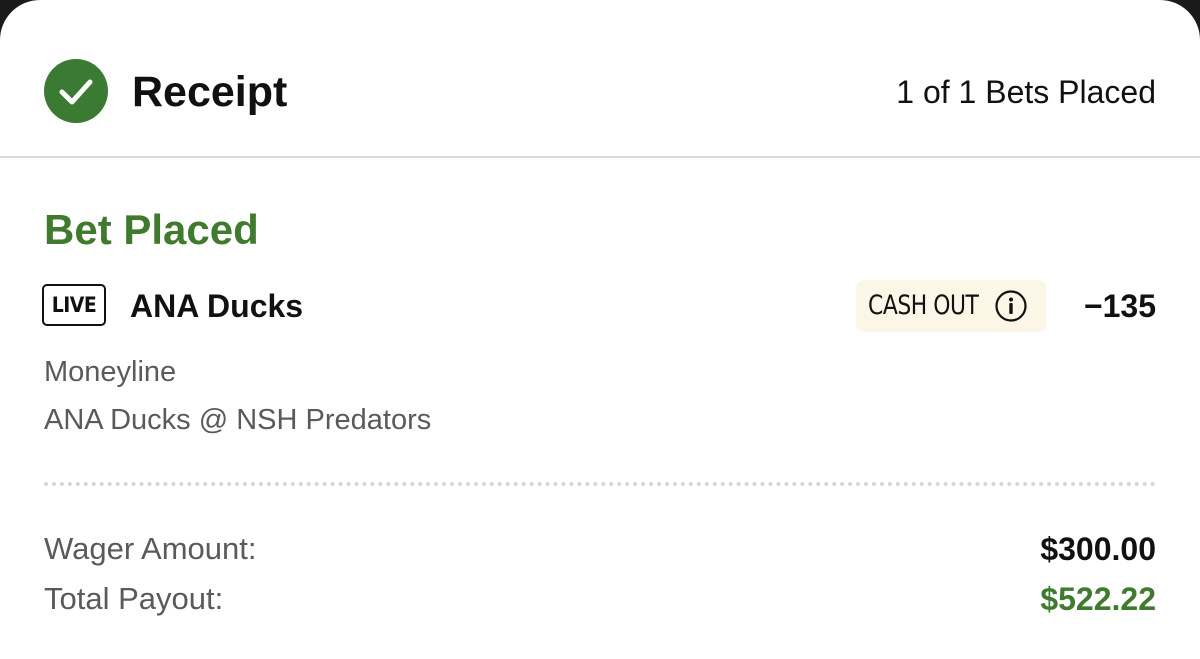 The width and height of the screenshot is (1200, 659). I want to click on cash-out-button: CASH OUT, so click(951, 306).